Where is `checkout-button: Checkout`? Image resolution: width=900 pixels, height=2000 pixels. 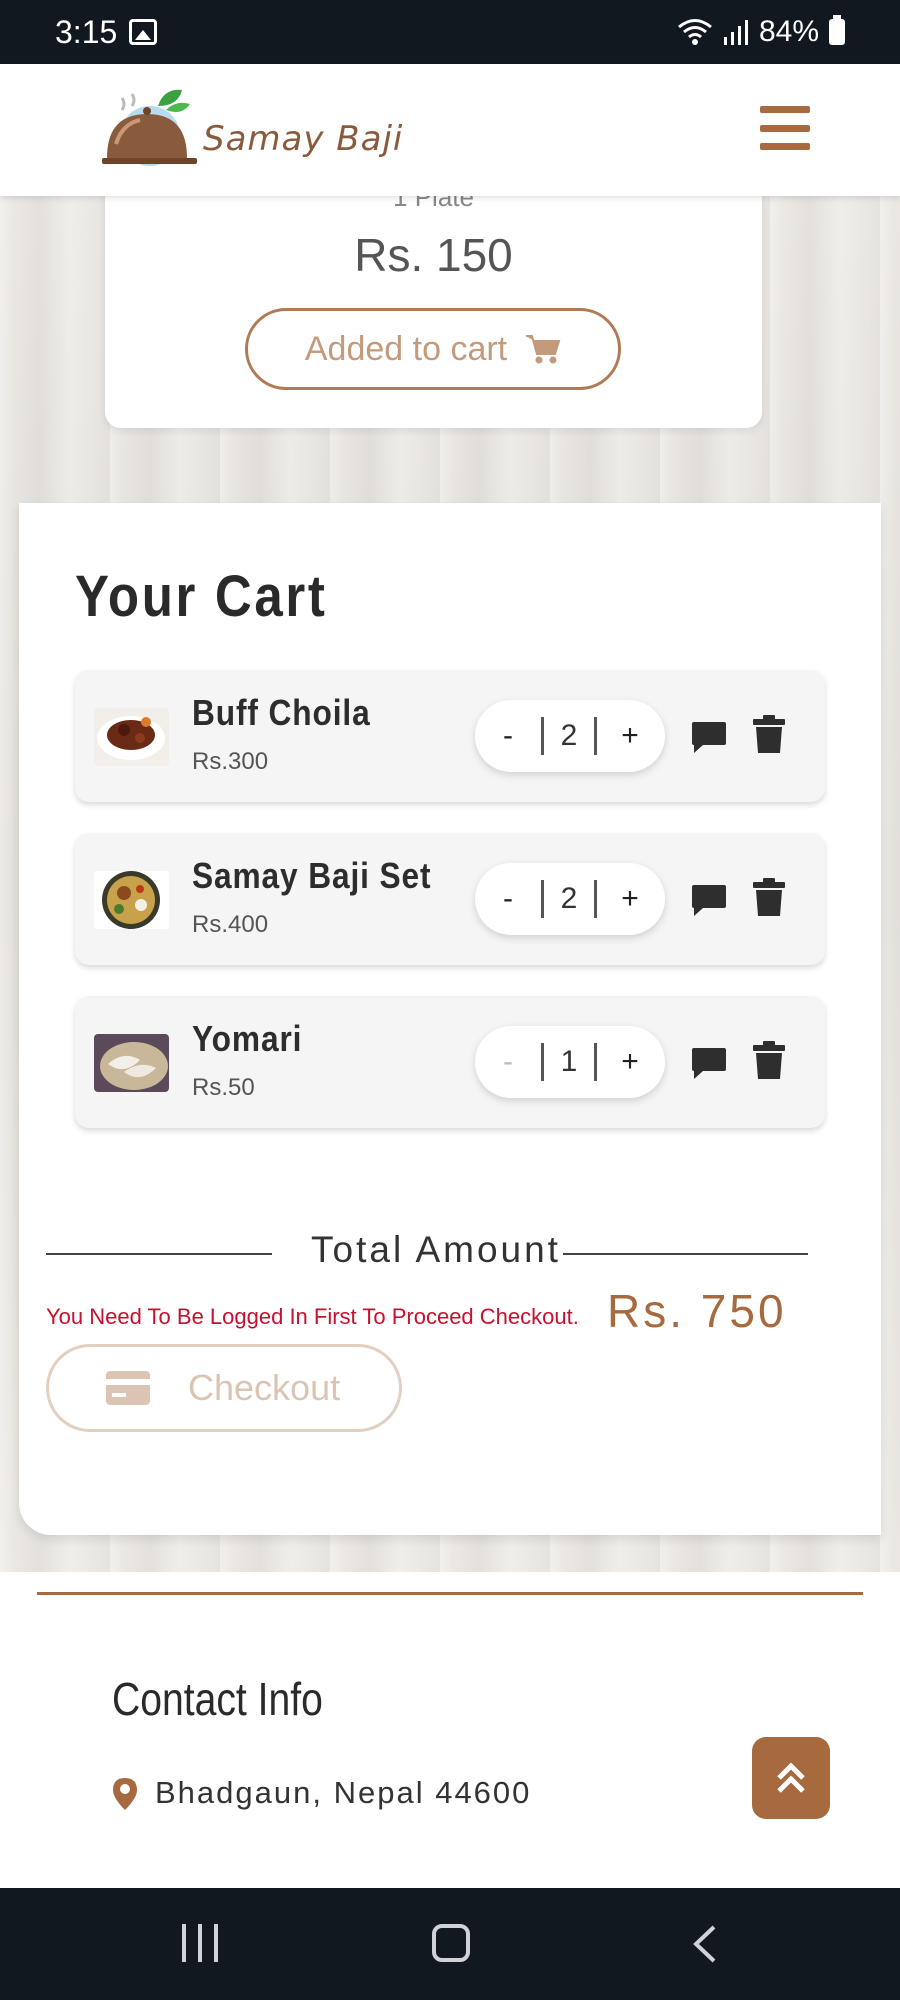 checkout-button: Checkout is located at coordinates (224, 1388).